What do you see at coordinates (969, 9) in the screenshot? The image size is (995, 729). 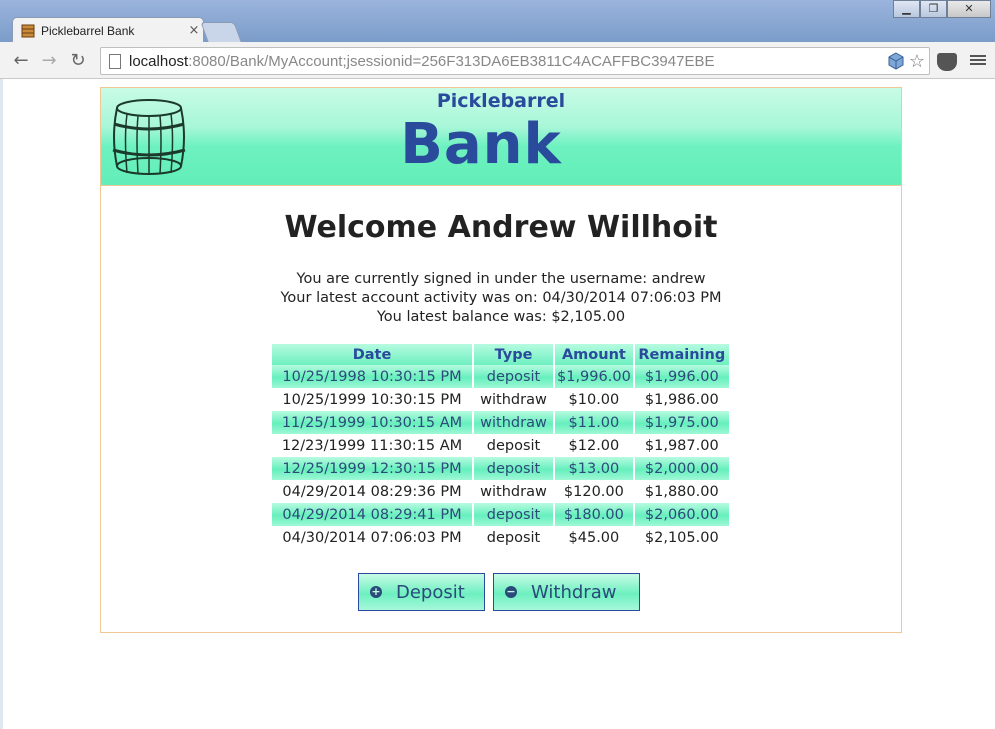 I see `close-window-button: ✕` at bounding box center [969, 9].